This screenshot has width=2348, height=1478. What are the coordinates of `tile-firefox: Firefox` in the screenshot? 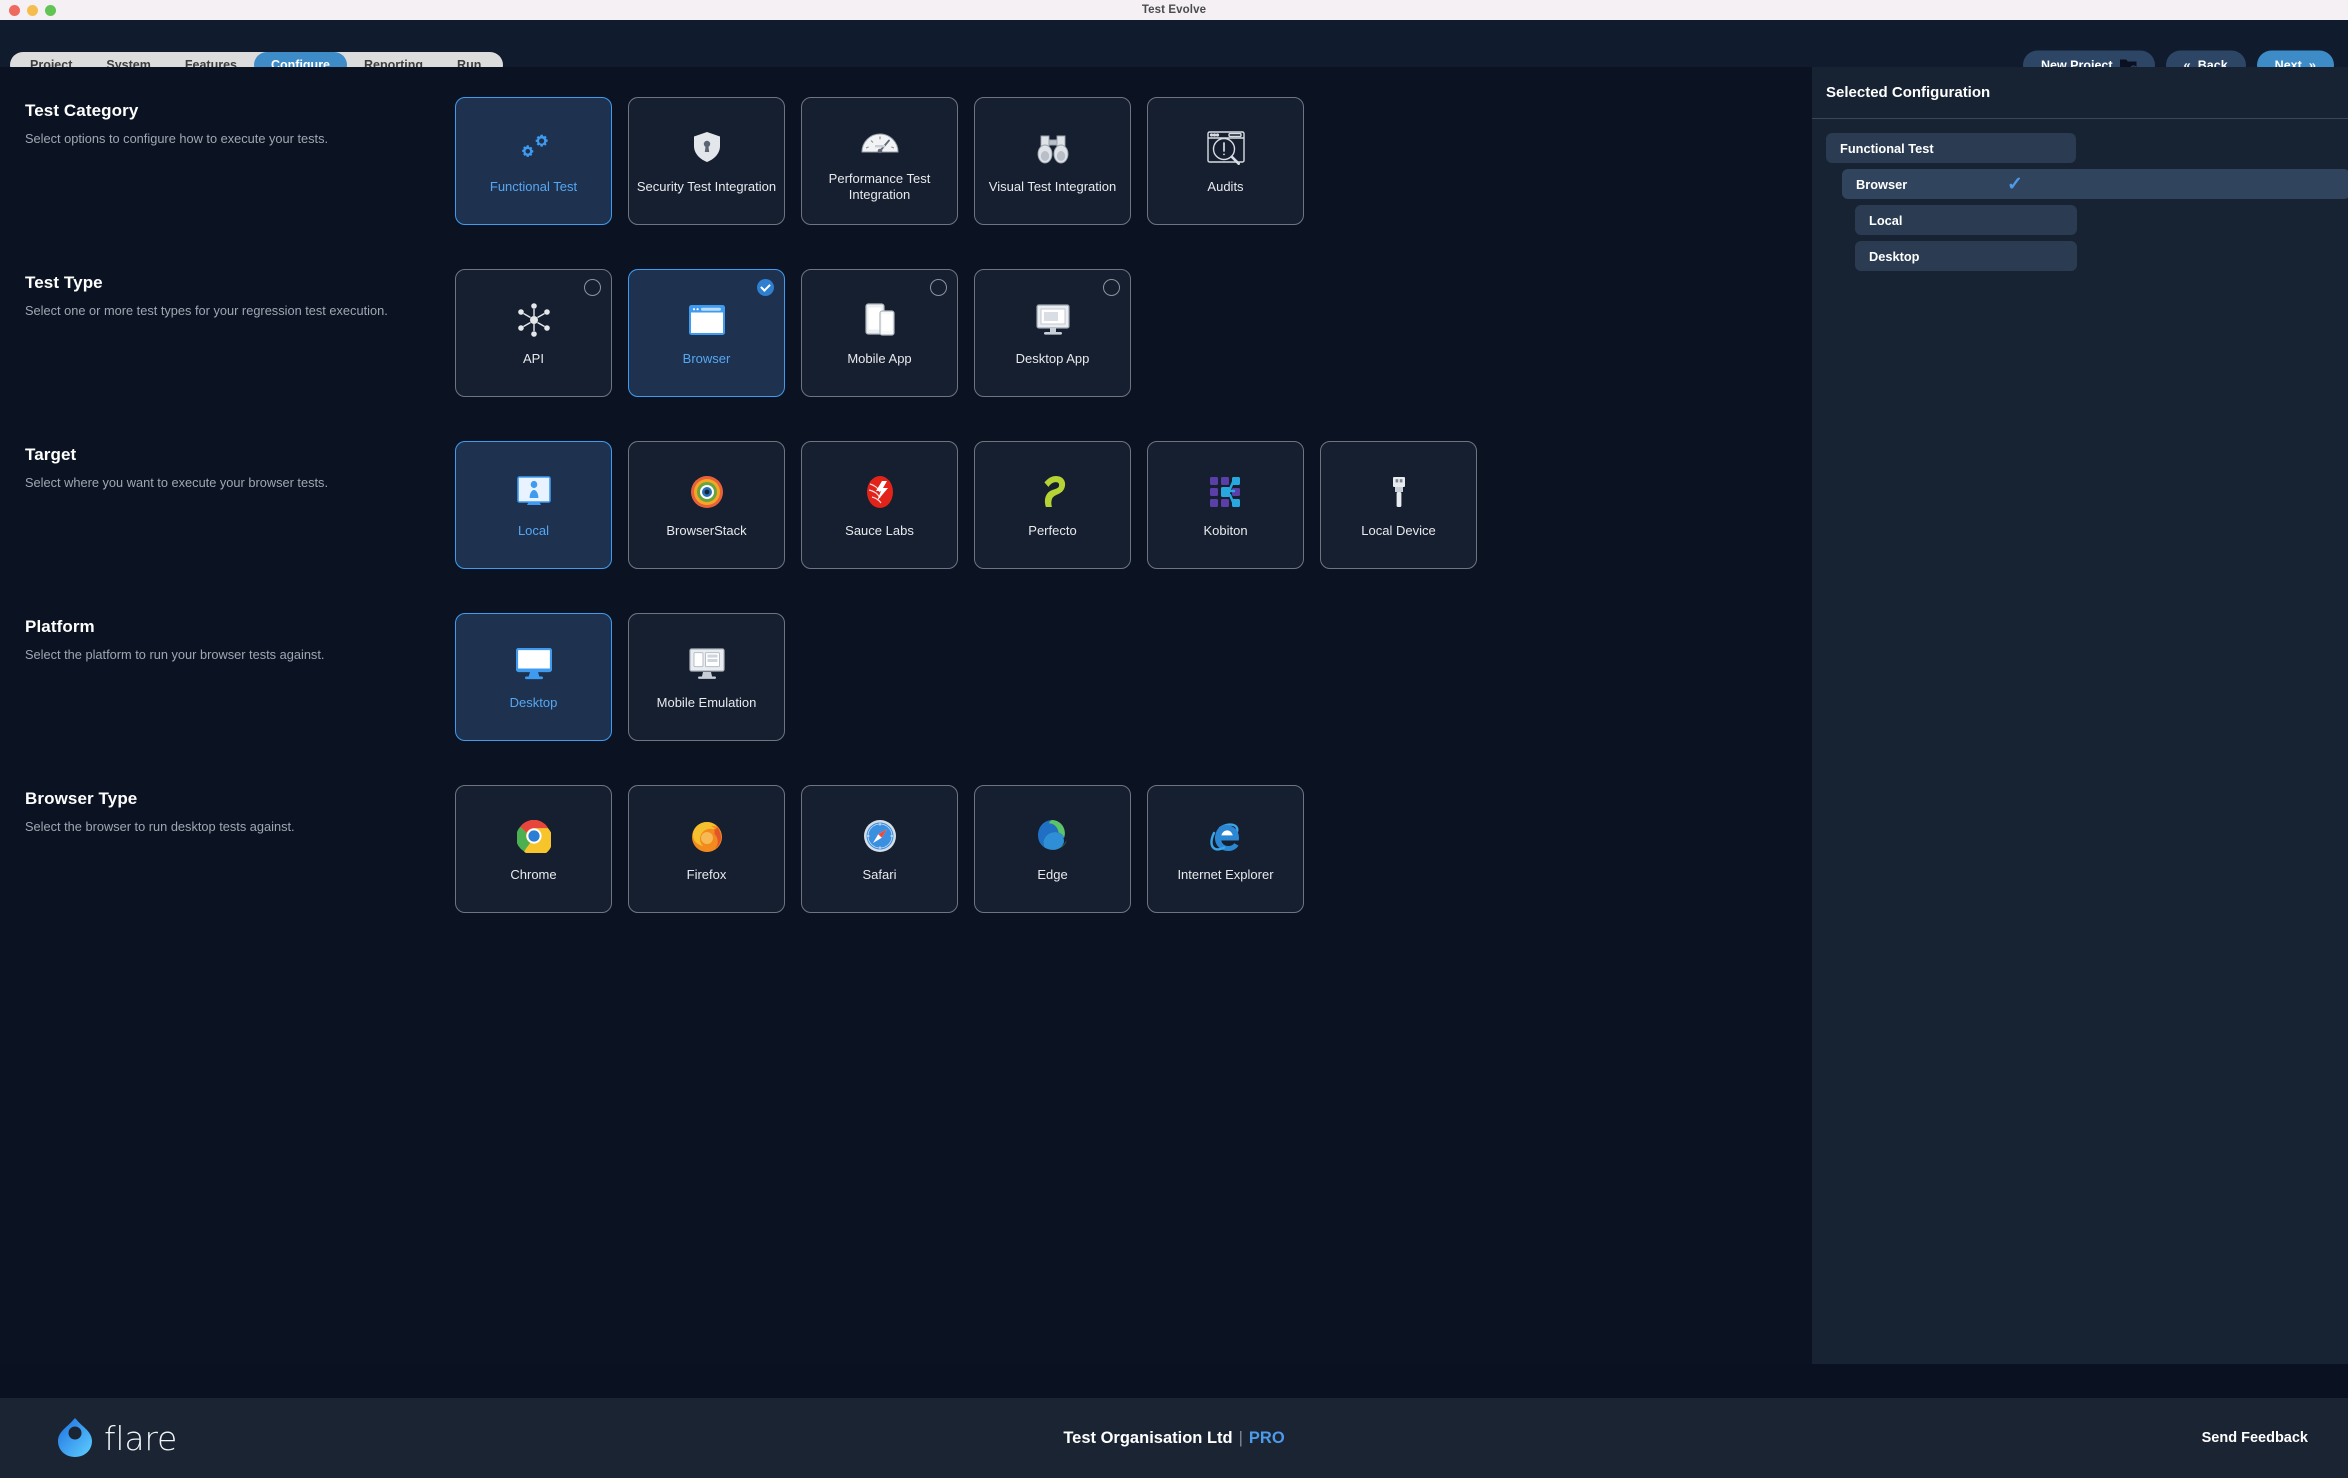 It's located at (706, 849).